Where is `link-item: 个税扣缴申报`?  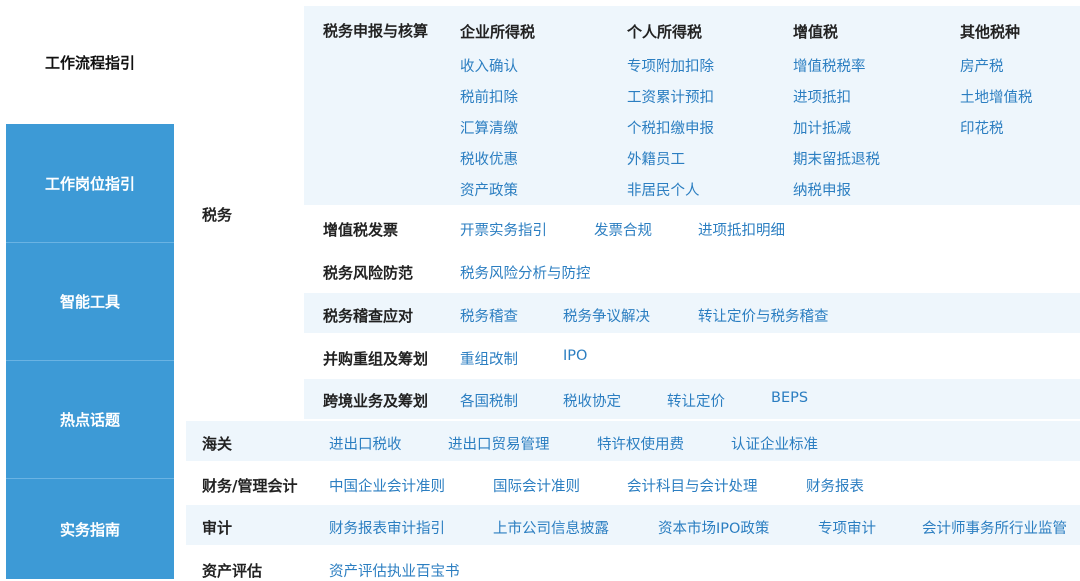
link-item: 个税扣缴申报 is located at coordinates (670, 127).